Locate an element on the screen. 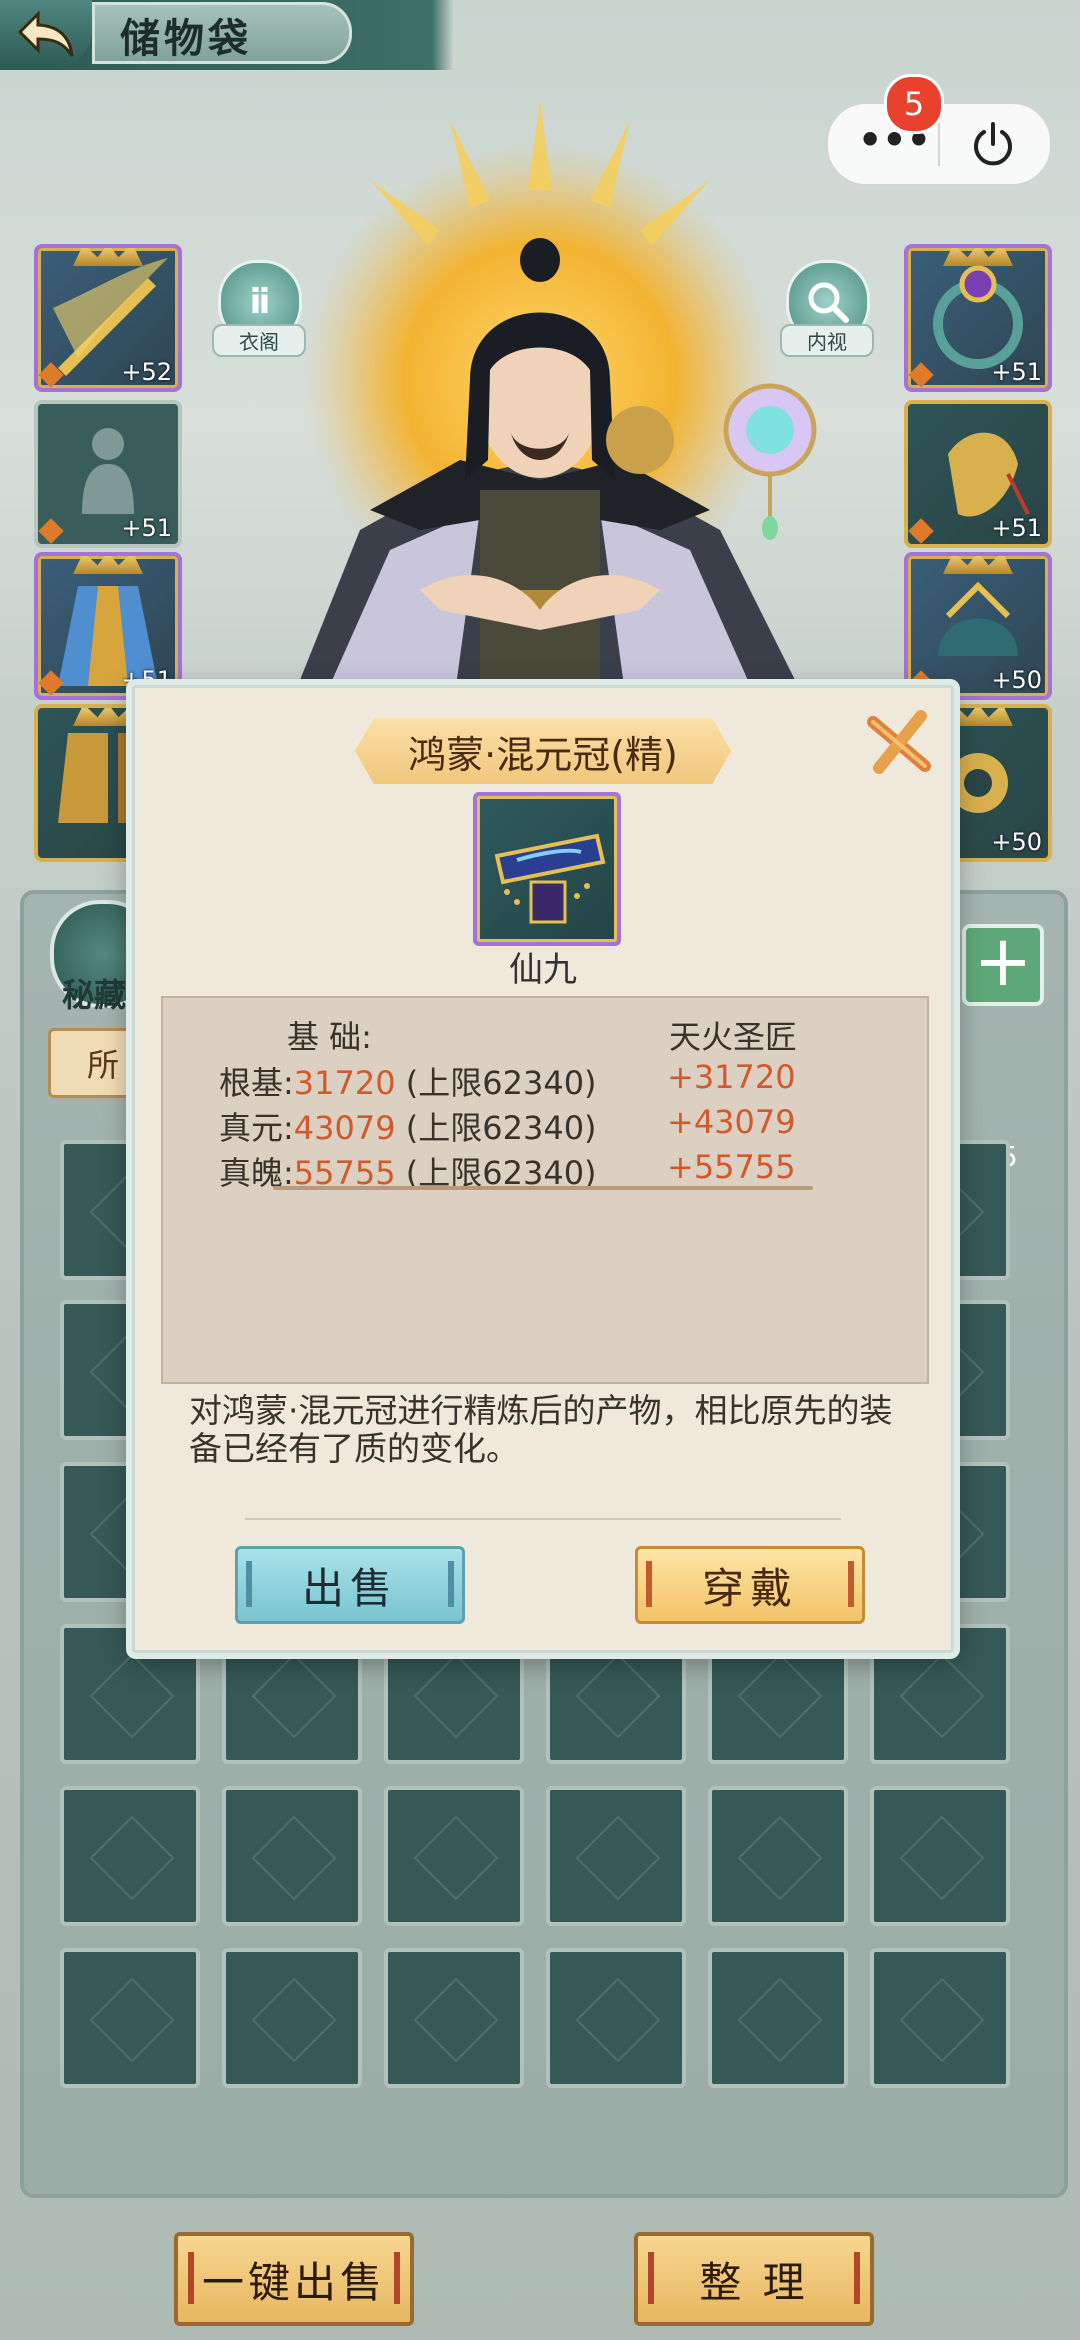  item-icon-frame is located at coordinates (547, 869).